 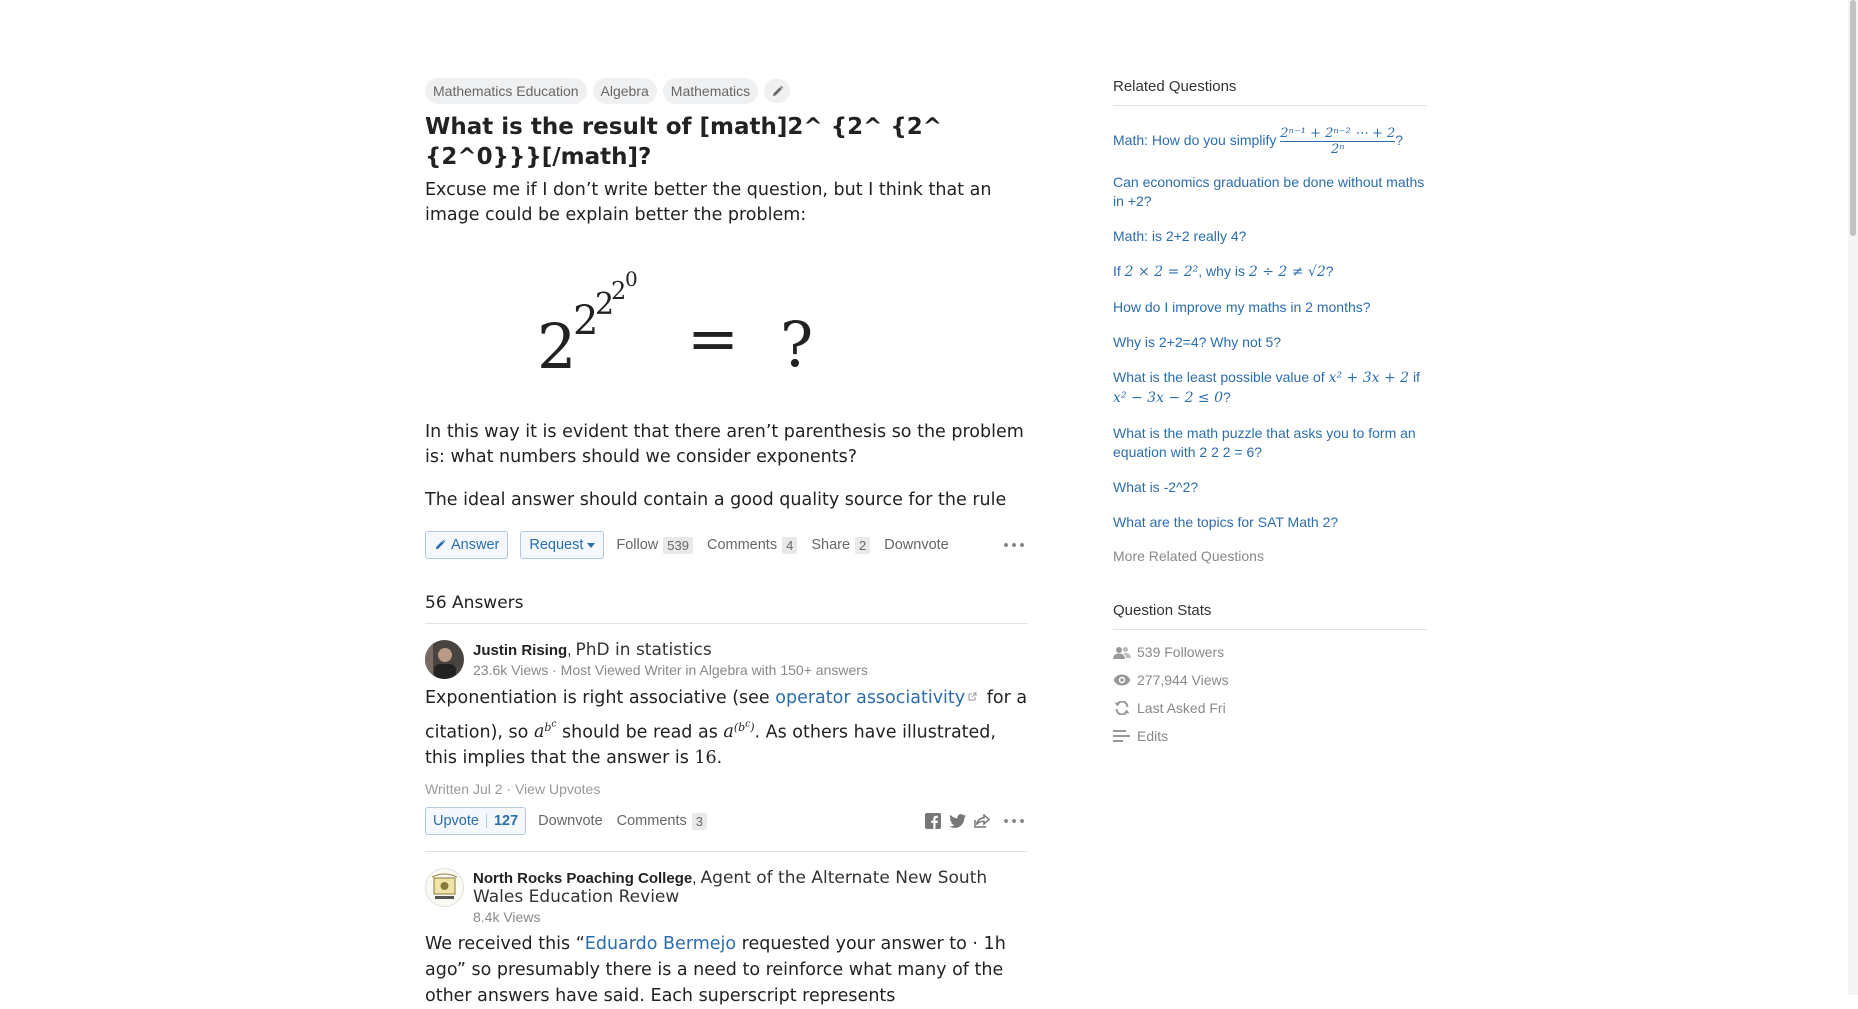 I want to click on facebook-icon, so click(x=933, y=821).